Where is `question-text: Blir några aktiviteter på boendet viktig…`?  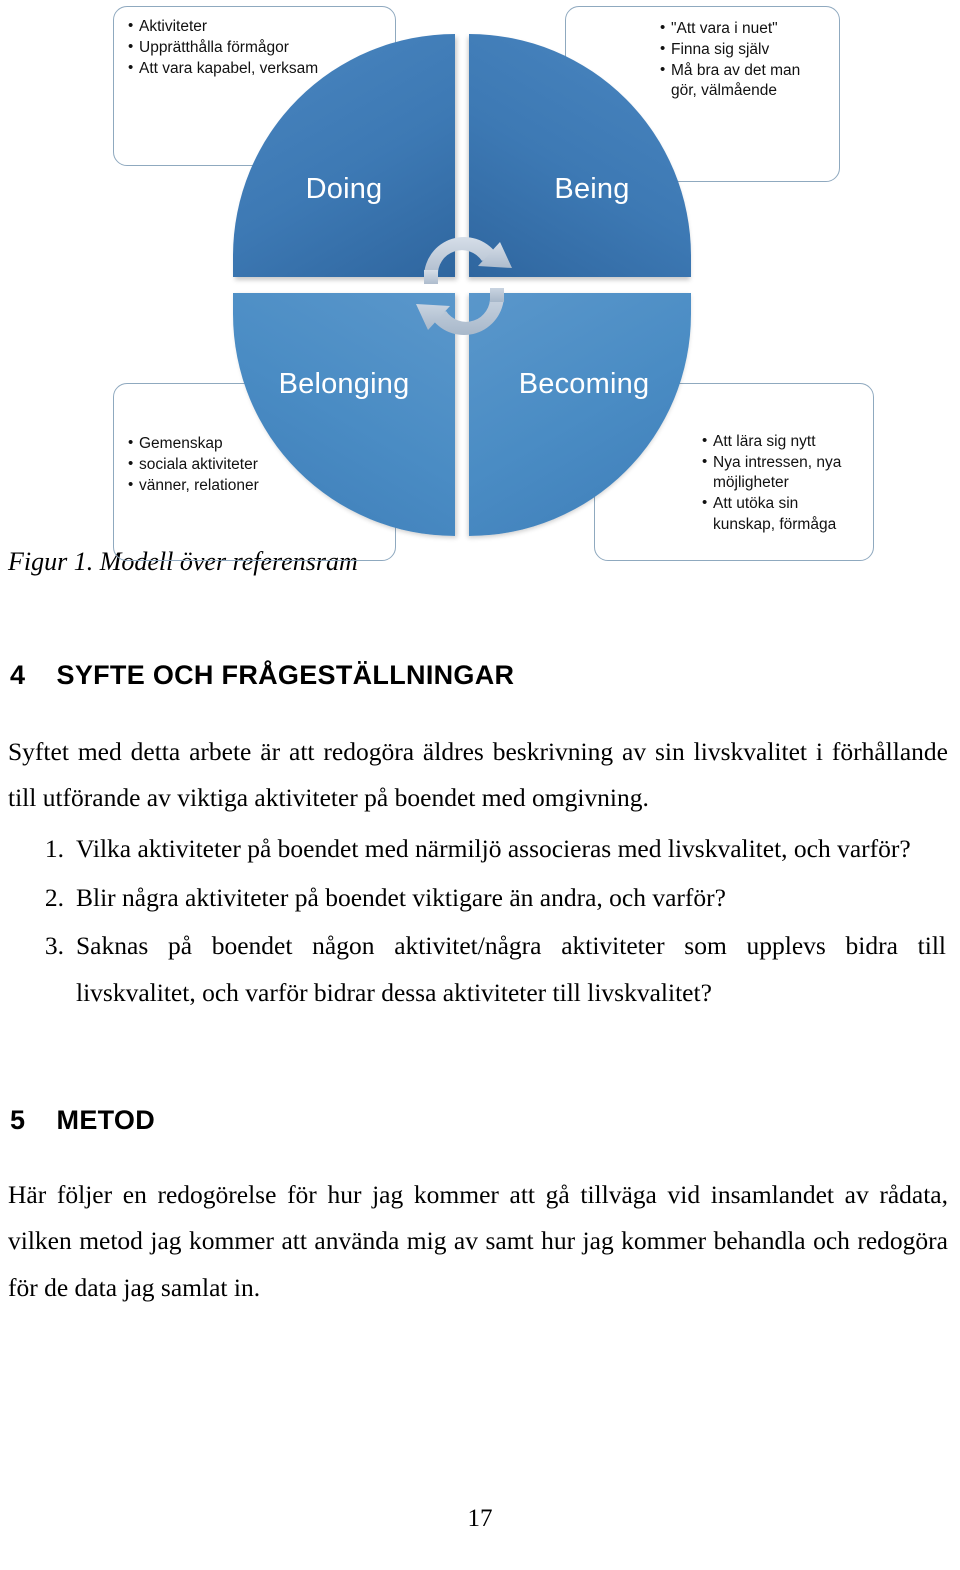
question-text: Blir några aktiviteter på boendet viktig… is located at coordinates (401, 897).